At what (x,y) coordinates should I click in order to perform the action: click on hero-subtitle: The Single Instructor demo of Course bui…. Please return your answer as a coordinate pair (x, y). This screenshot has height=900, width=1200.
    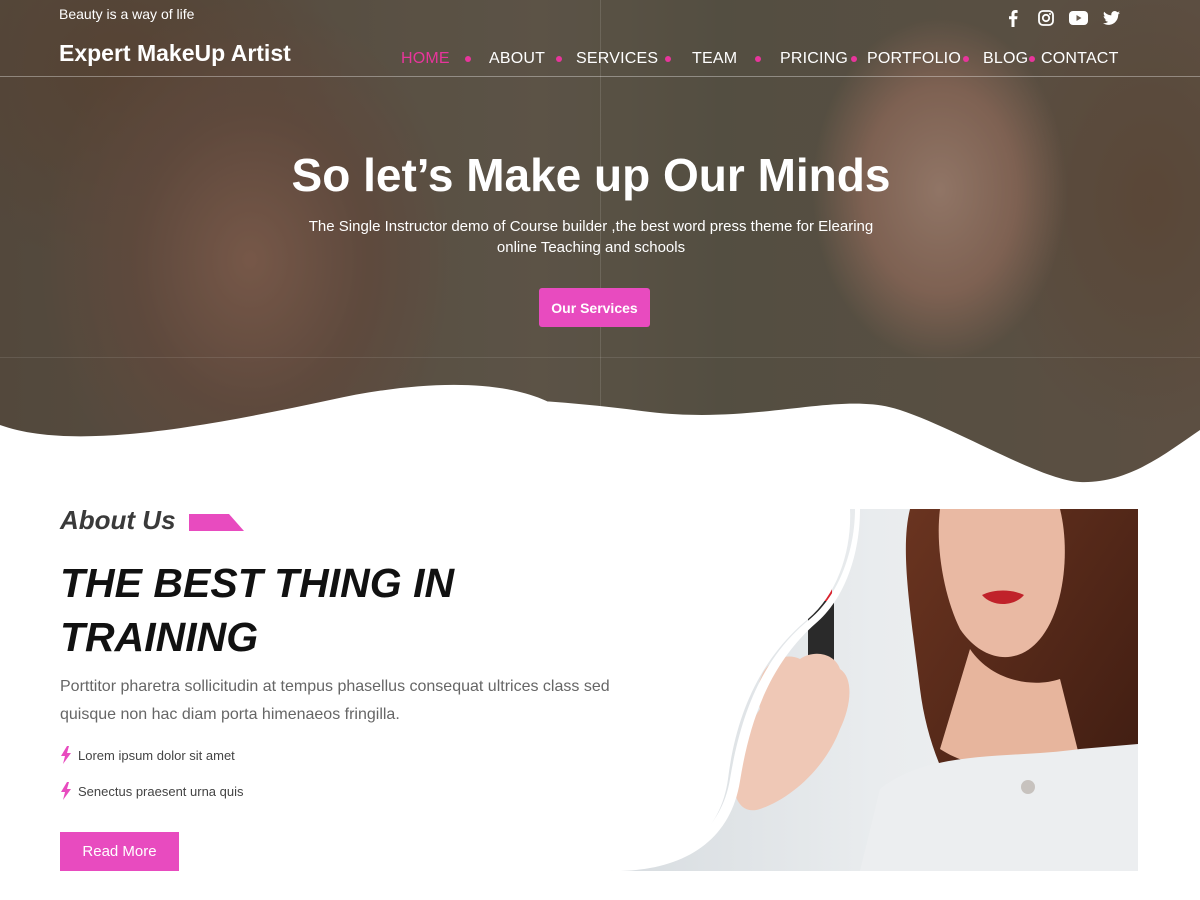
    Looking at the image, I should click on (591, 237).